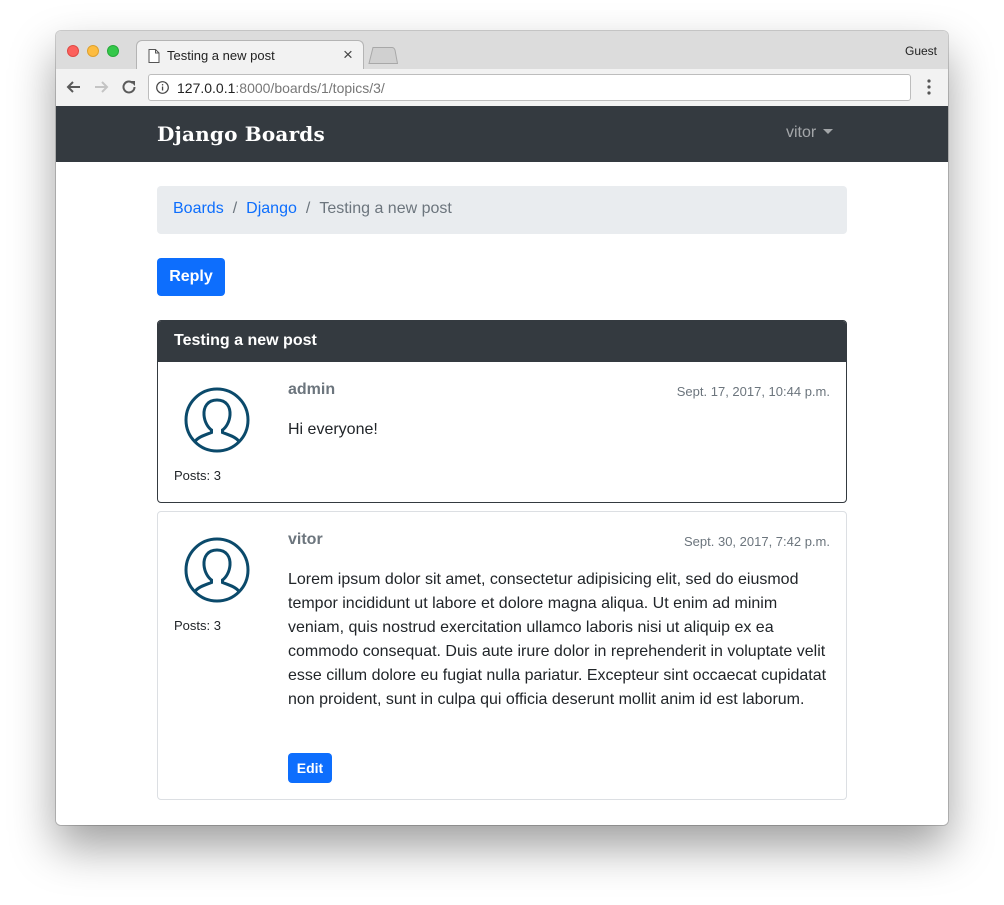  I want to click on info-icon, so click(162, 87).